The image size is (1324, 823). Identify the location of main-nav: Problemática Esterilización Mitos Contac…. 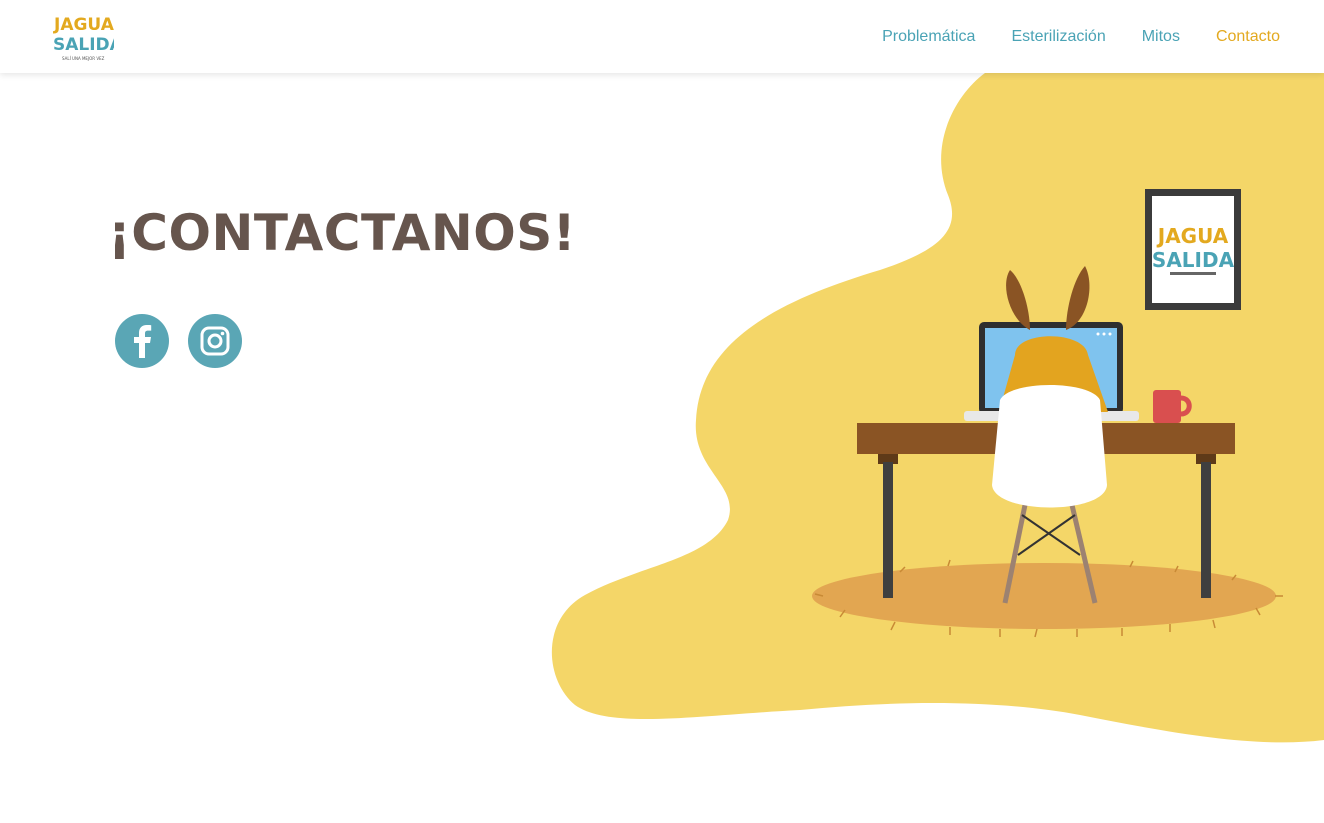
(1063, 36).